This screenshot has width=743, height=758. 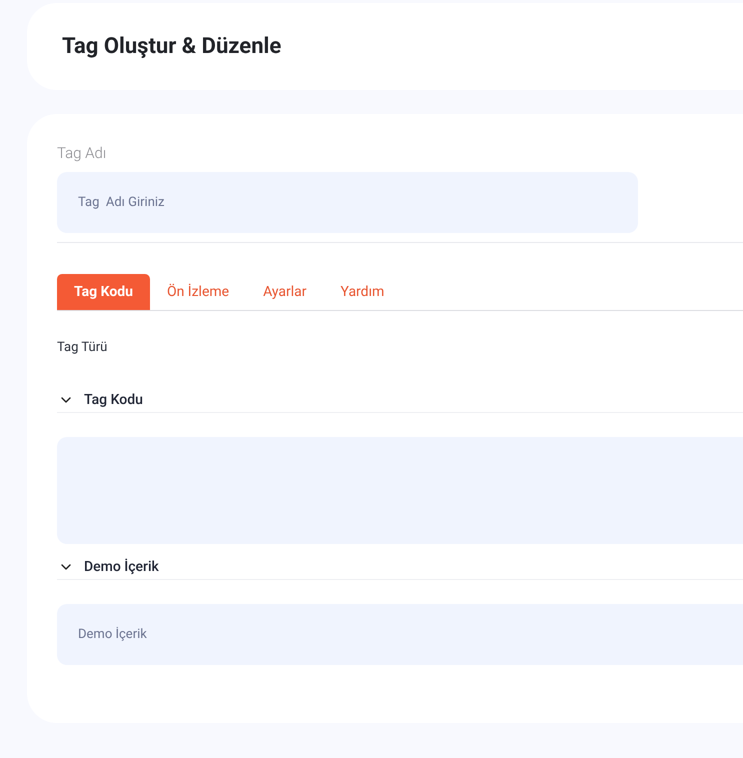 I want to click on tab: Ayarlar, so click(x=285, y=292).